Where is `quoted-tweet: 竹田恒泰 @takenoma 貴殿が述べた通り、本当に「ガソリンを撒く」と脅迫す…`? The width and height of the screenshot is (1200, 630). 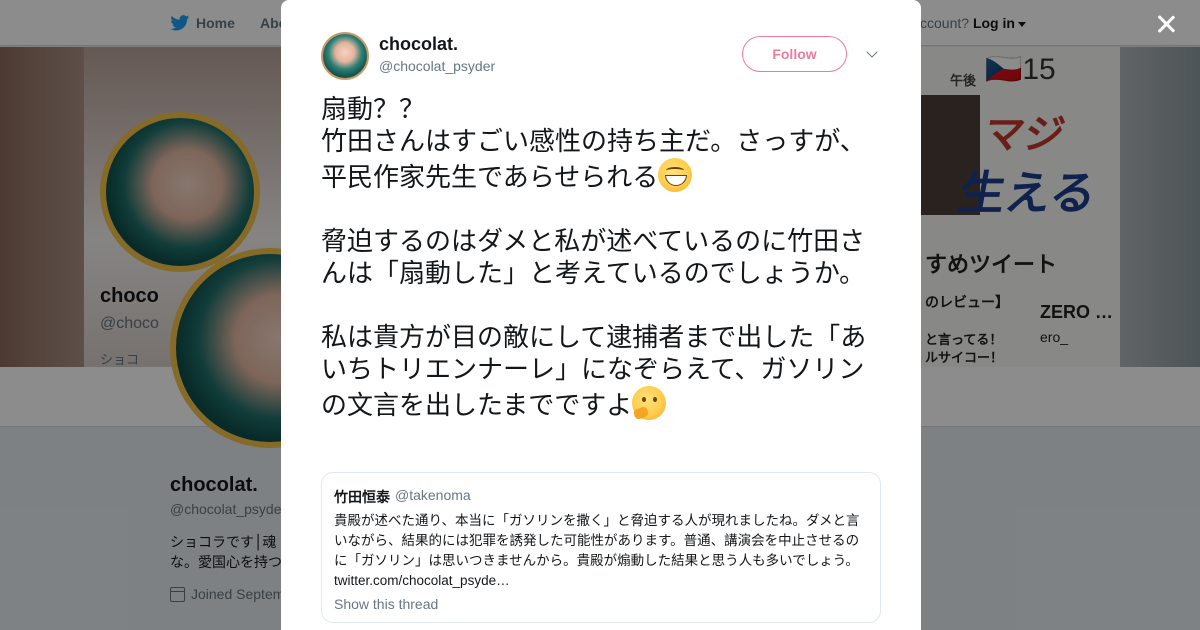
quoted-tweet: 竹田恒泰 @takenoma 貴殿が述べた通り、本当に「ガソリンを撒く」と脅迫す… is located at coordinates (601, 547).